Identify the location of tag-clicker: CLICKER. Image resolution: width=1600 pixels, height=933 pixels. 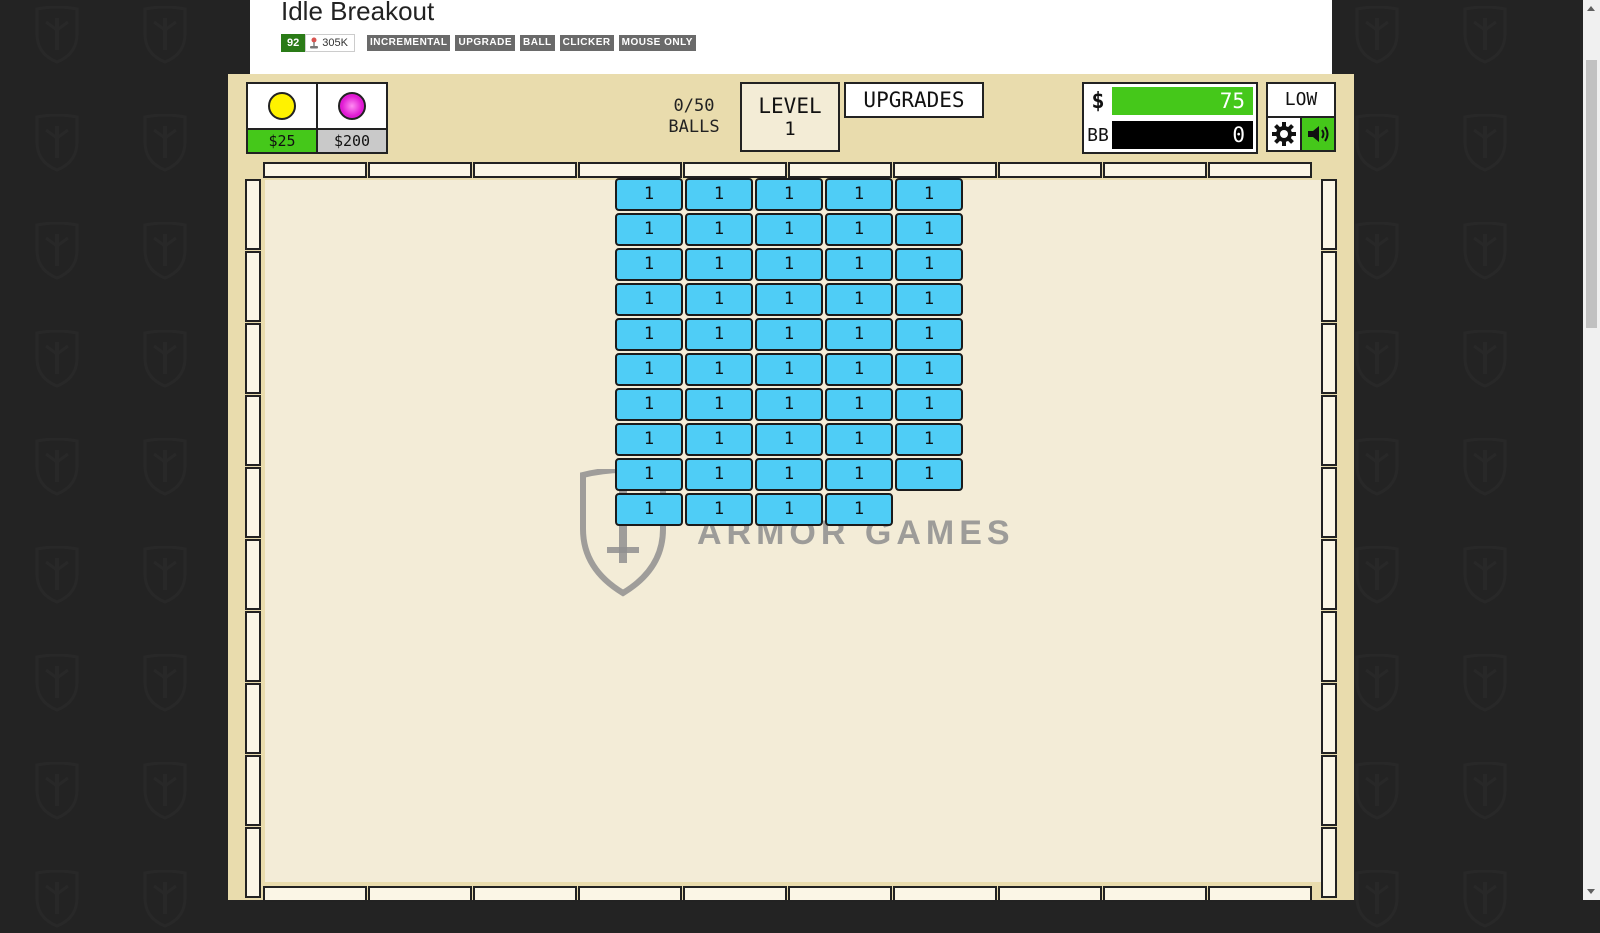
(586, 43).